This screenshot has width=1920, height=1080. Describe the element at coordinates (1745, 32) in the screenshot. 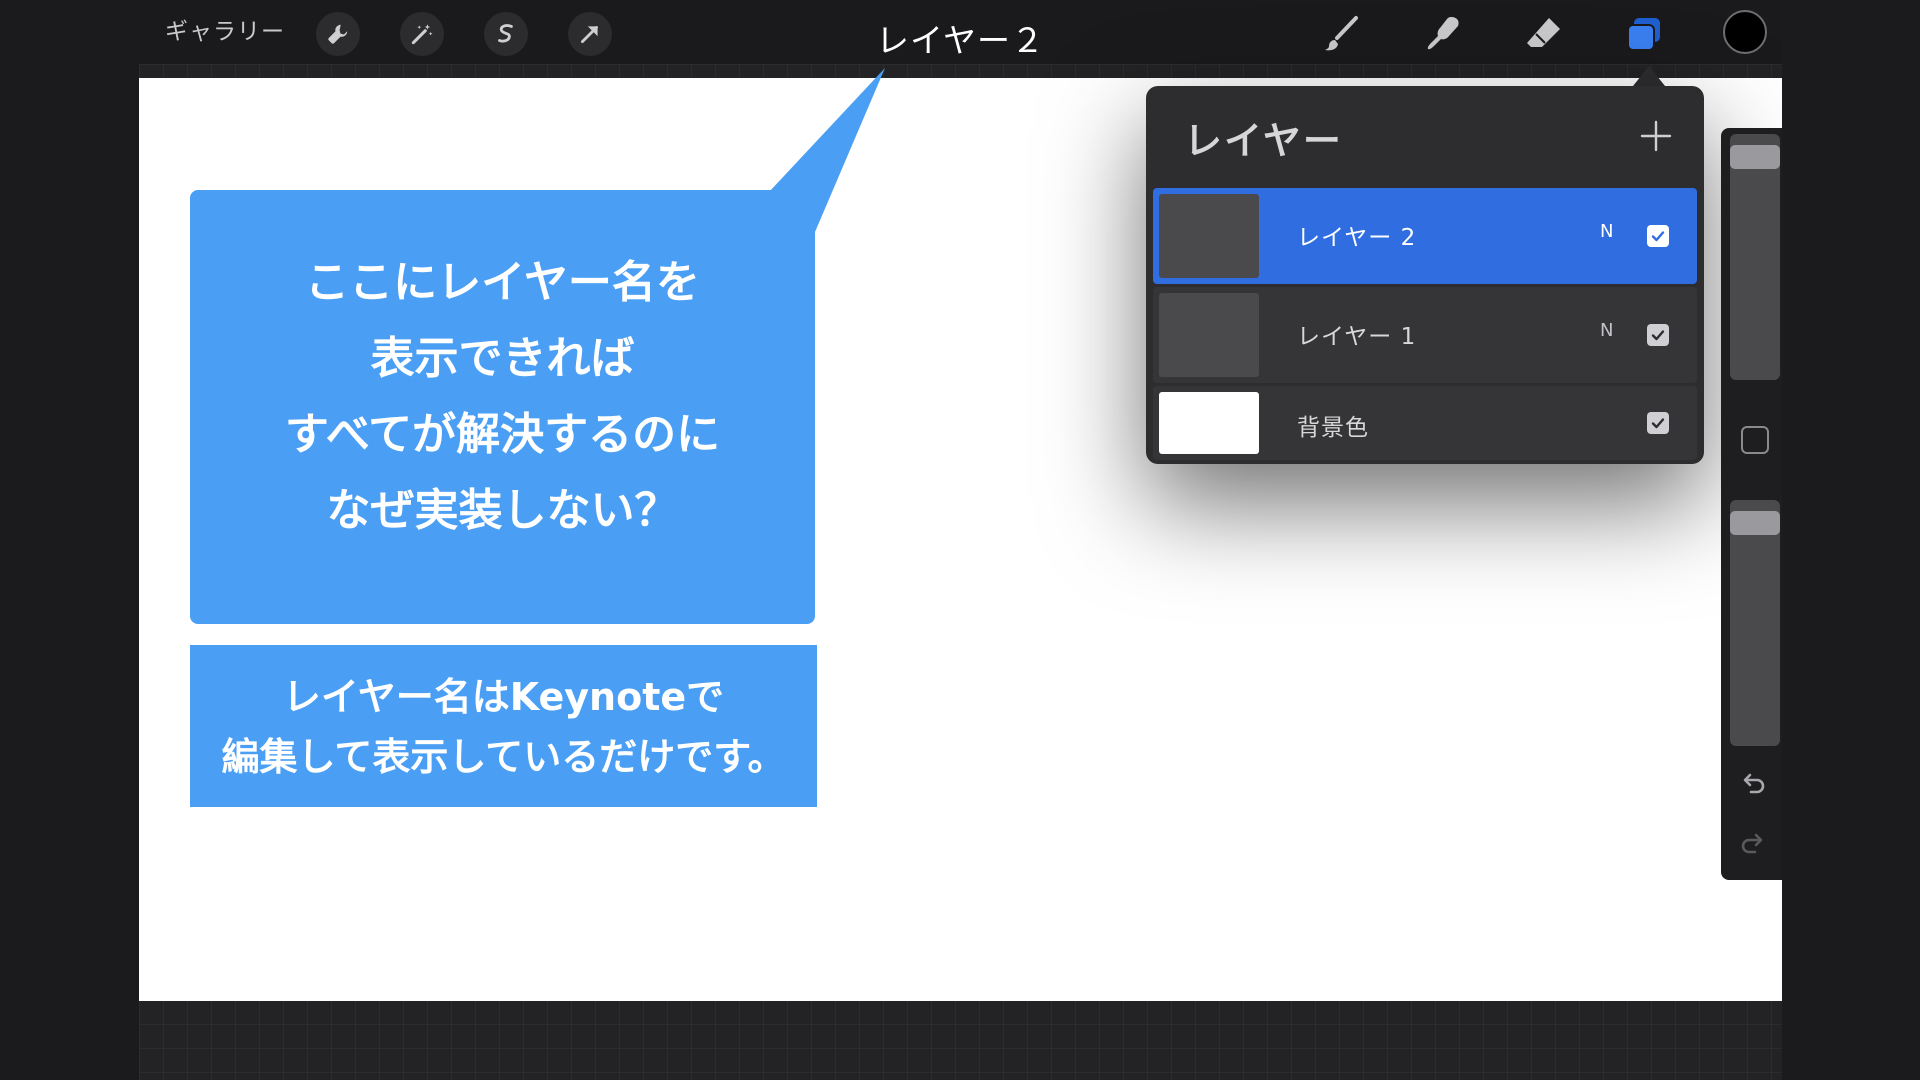

I see `color-picker-button` at that location.